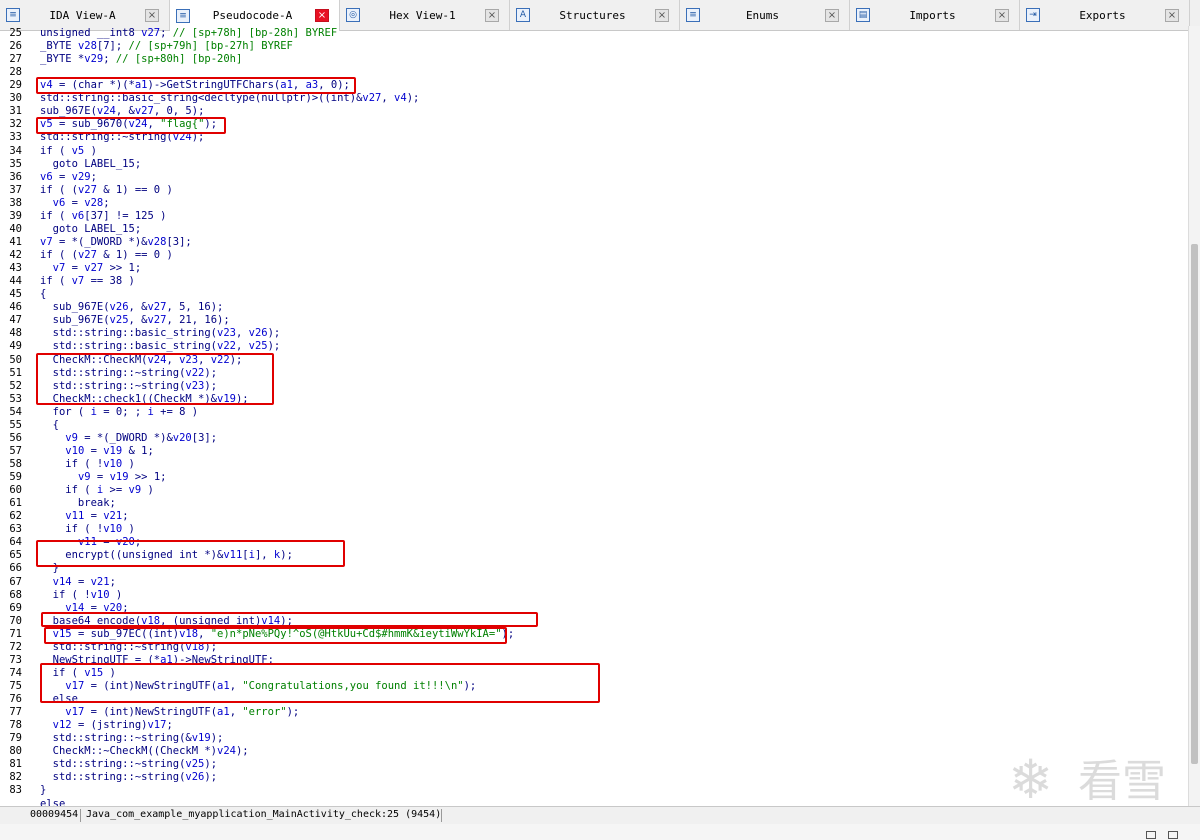 The width and height of the screenshot is (1200, 840). What do you see at coordinates (15, 463) in the screenshot?
I see `line-number: 58` at bounding box center [15, 463].